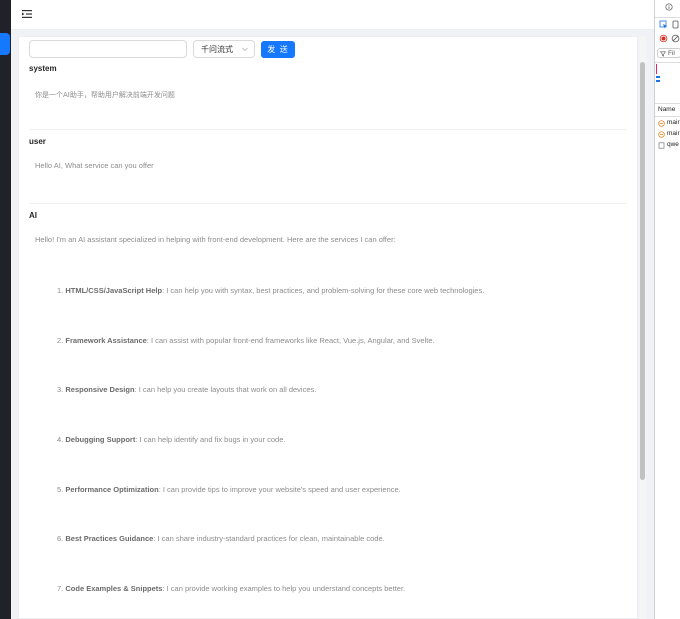 The width and height of the screenshot is (680, 619). I want to click on model-select-value: 千问流式, so click(217, 49).